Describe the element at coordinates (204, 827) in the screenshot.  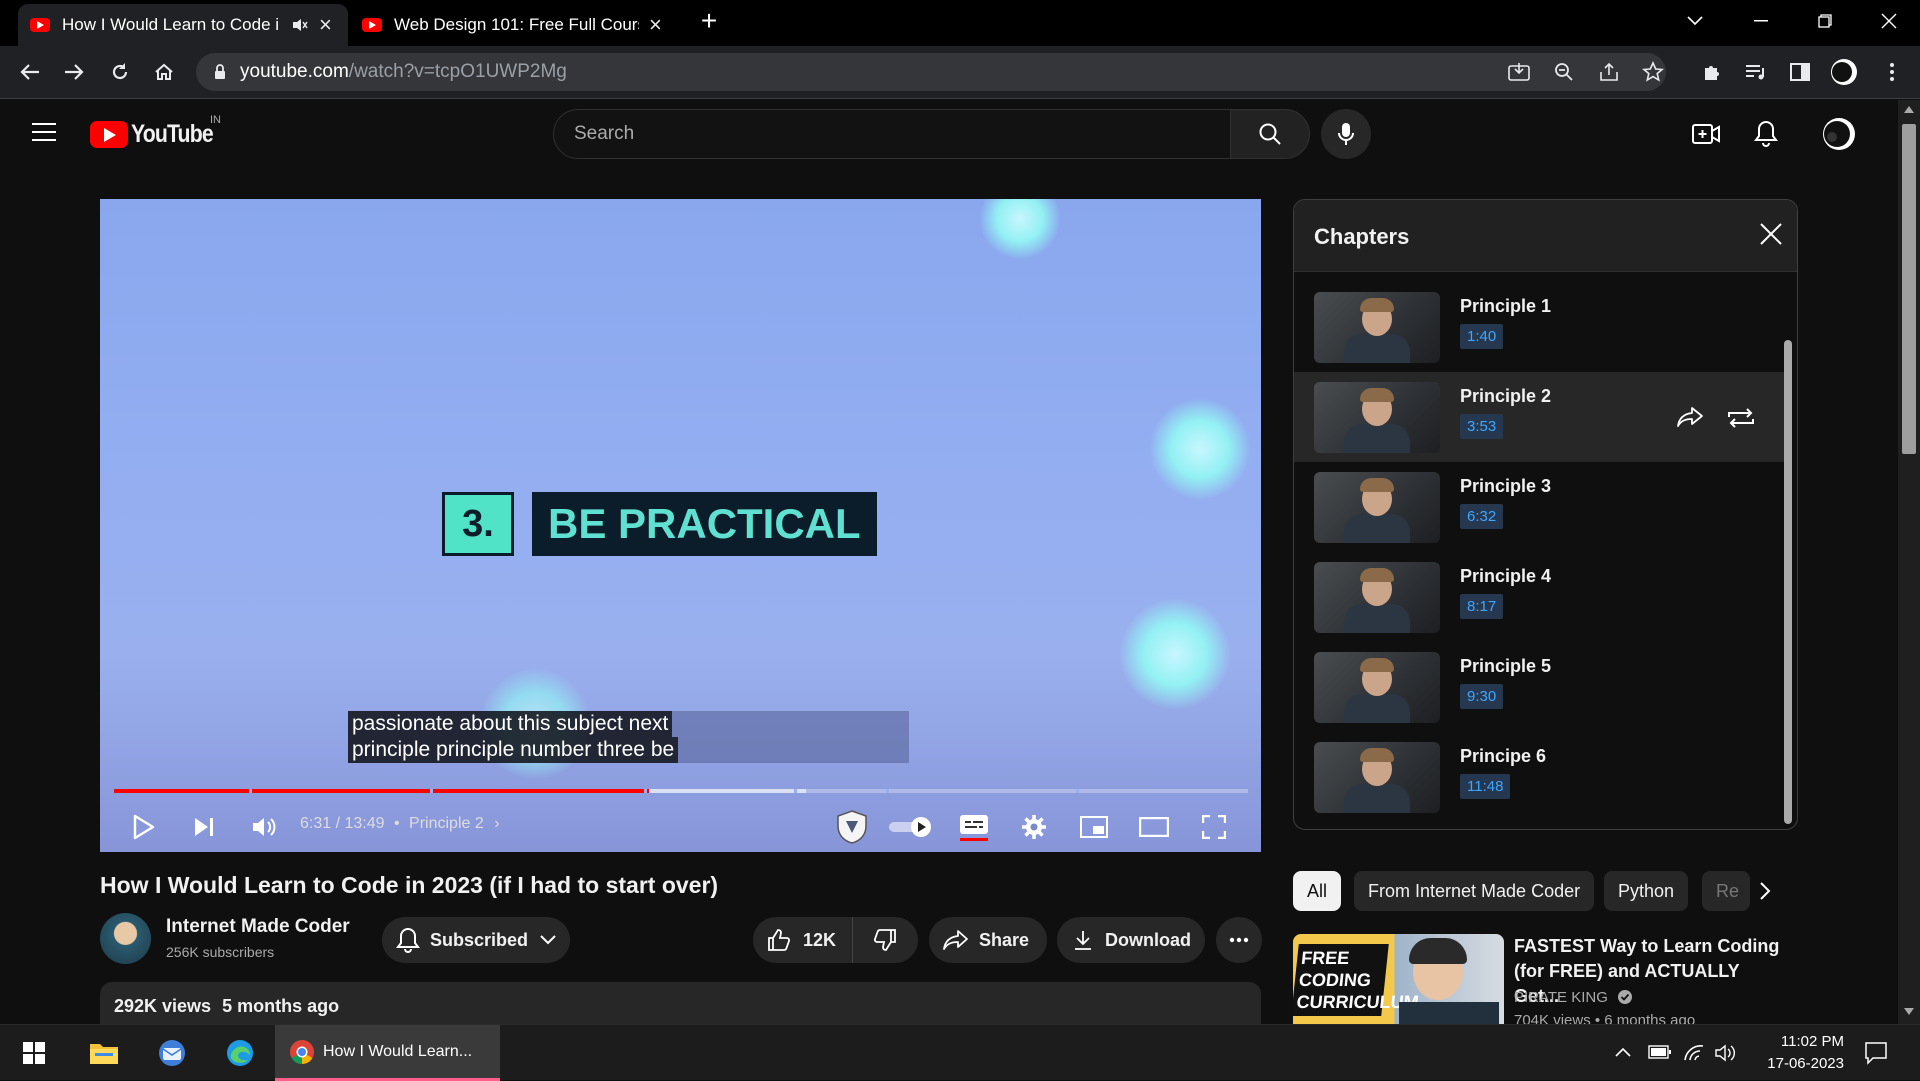
I see `next-video-icon` at that location.